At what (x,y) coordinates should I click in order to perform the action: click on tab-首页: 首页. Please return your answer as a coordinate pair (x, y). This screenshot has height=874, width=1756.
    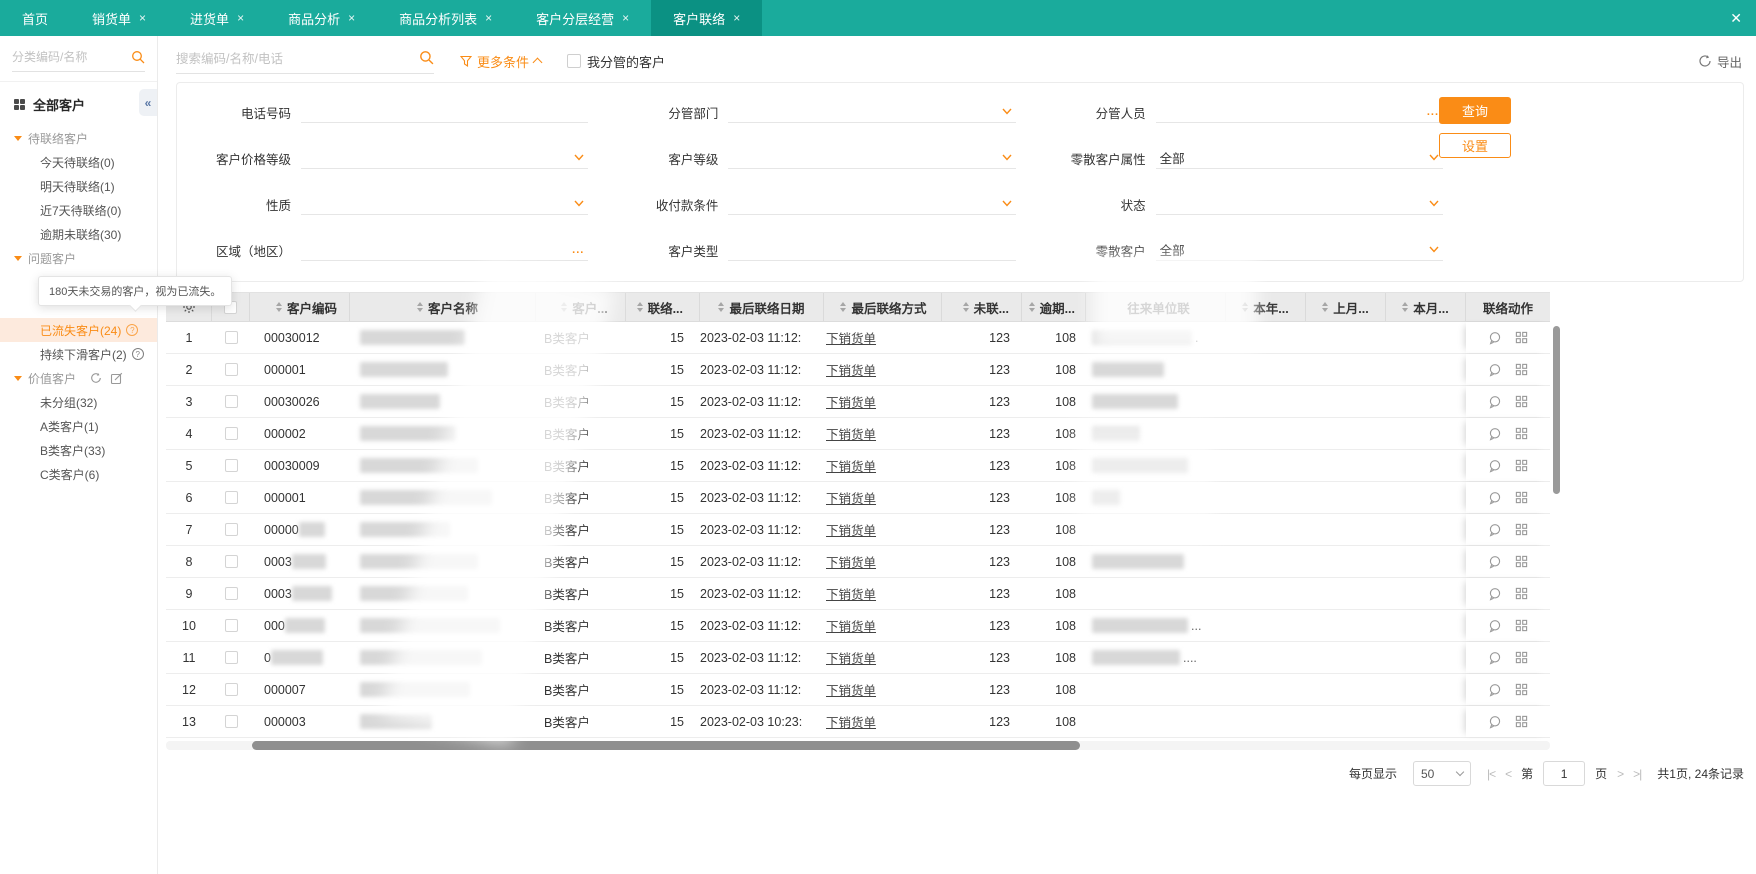
    Looking at the image, I should click on (35, 18).